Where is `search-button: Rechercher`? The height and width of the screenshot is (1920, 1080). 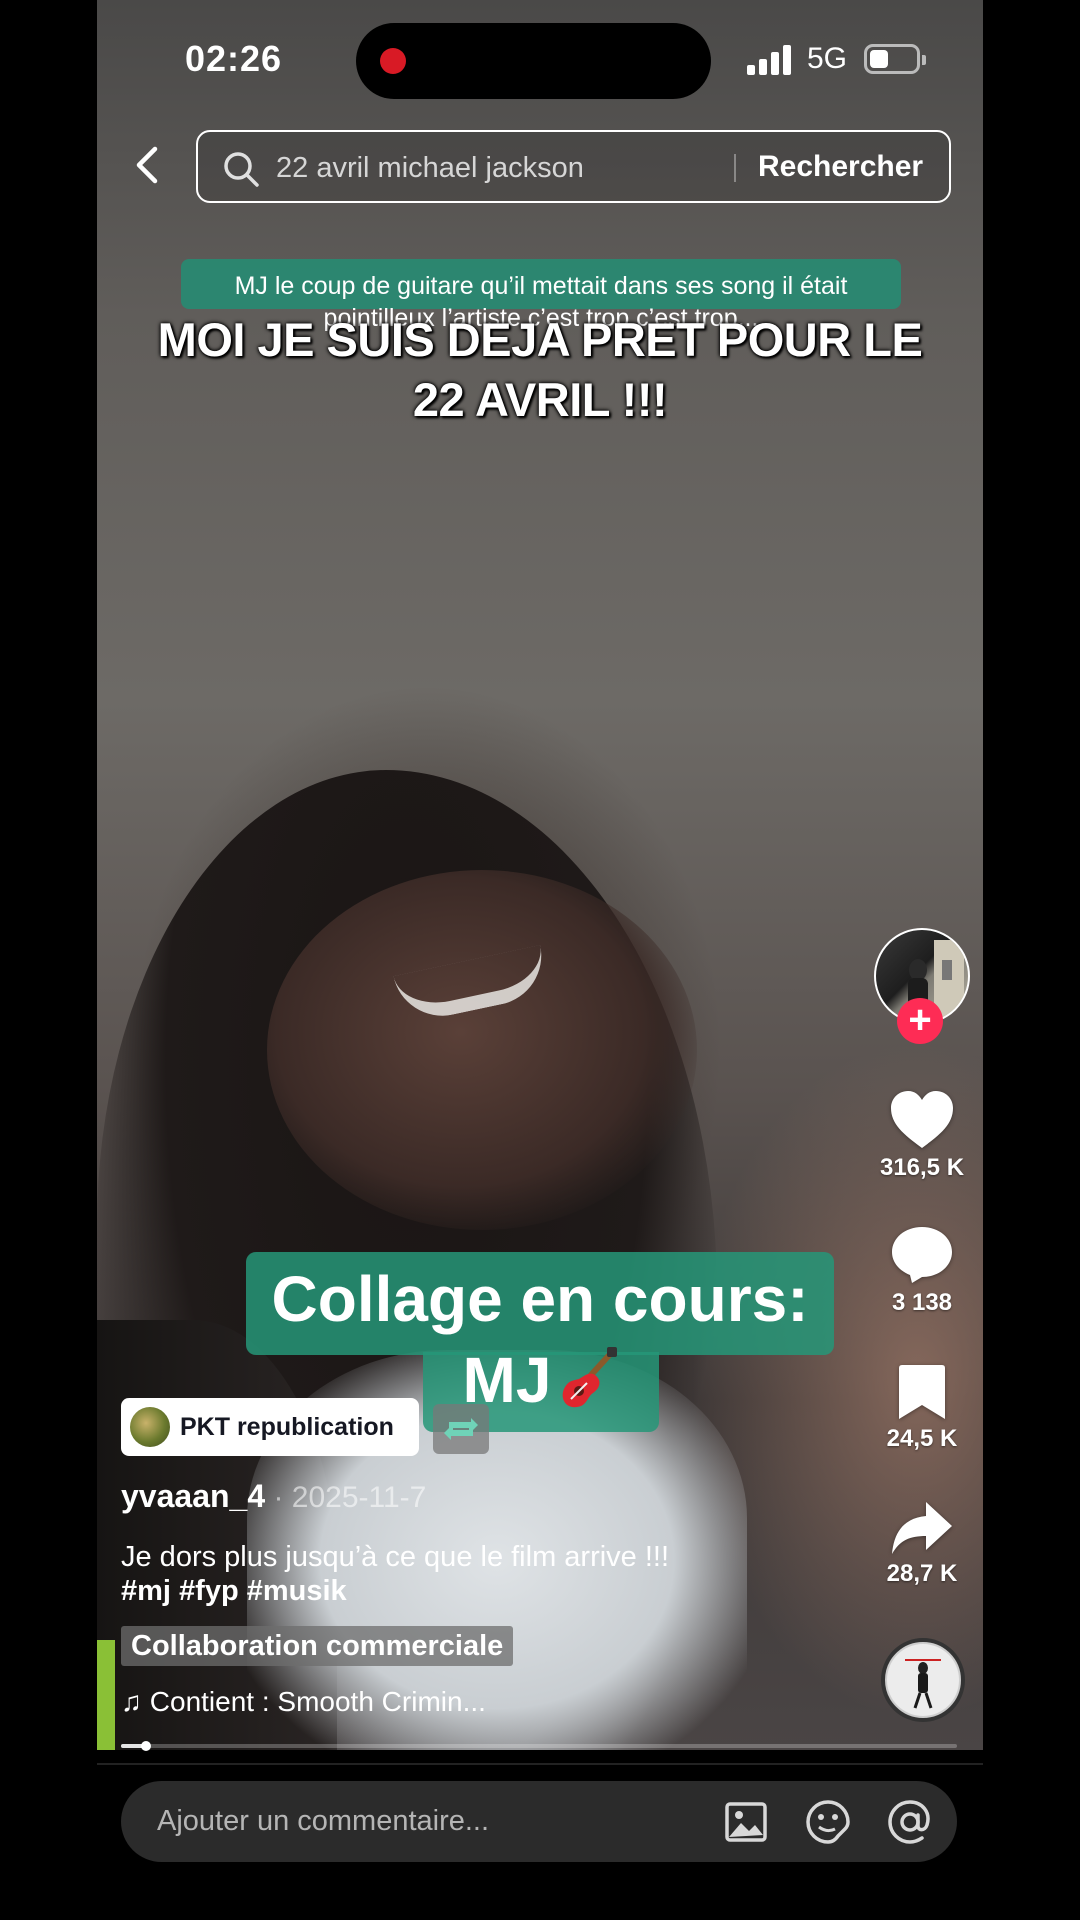 search-button: Rechercher is located at coordinates (840, 167).